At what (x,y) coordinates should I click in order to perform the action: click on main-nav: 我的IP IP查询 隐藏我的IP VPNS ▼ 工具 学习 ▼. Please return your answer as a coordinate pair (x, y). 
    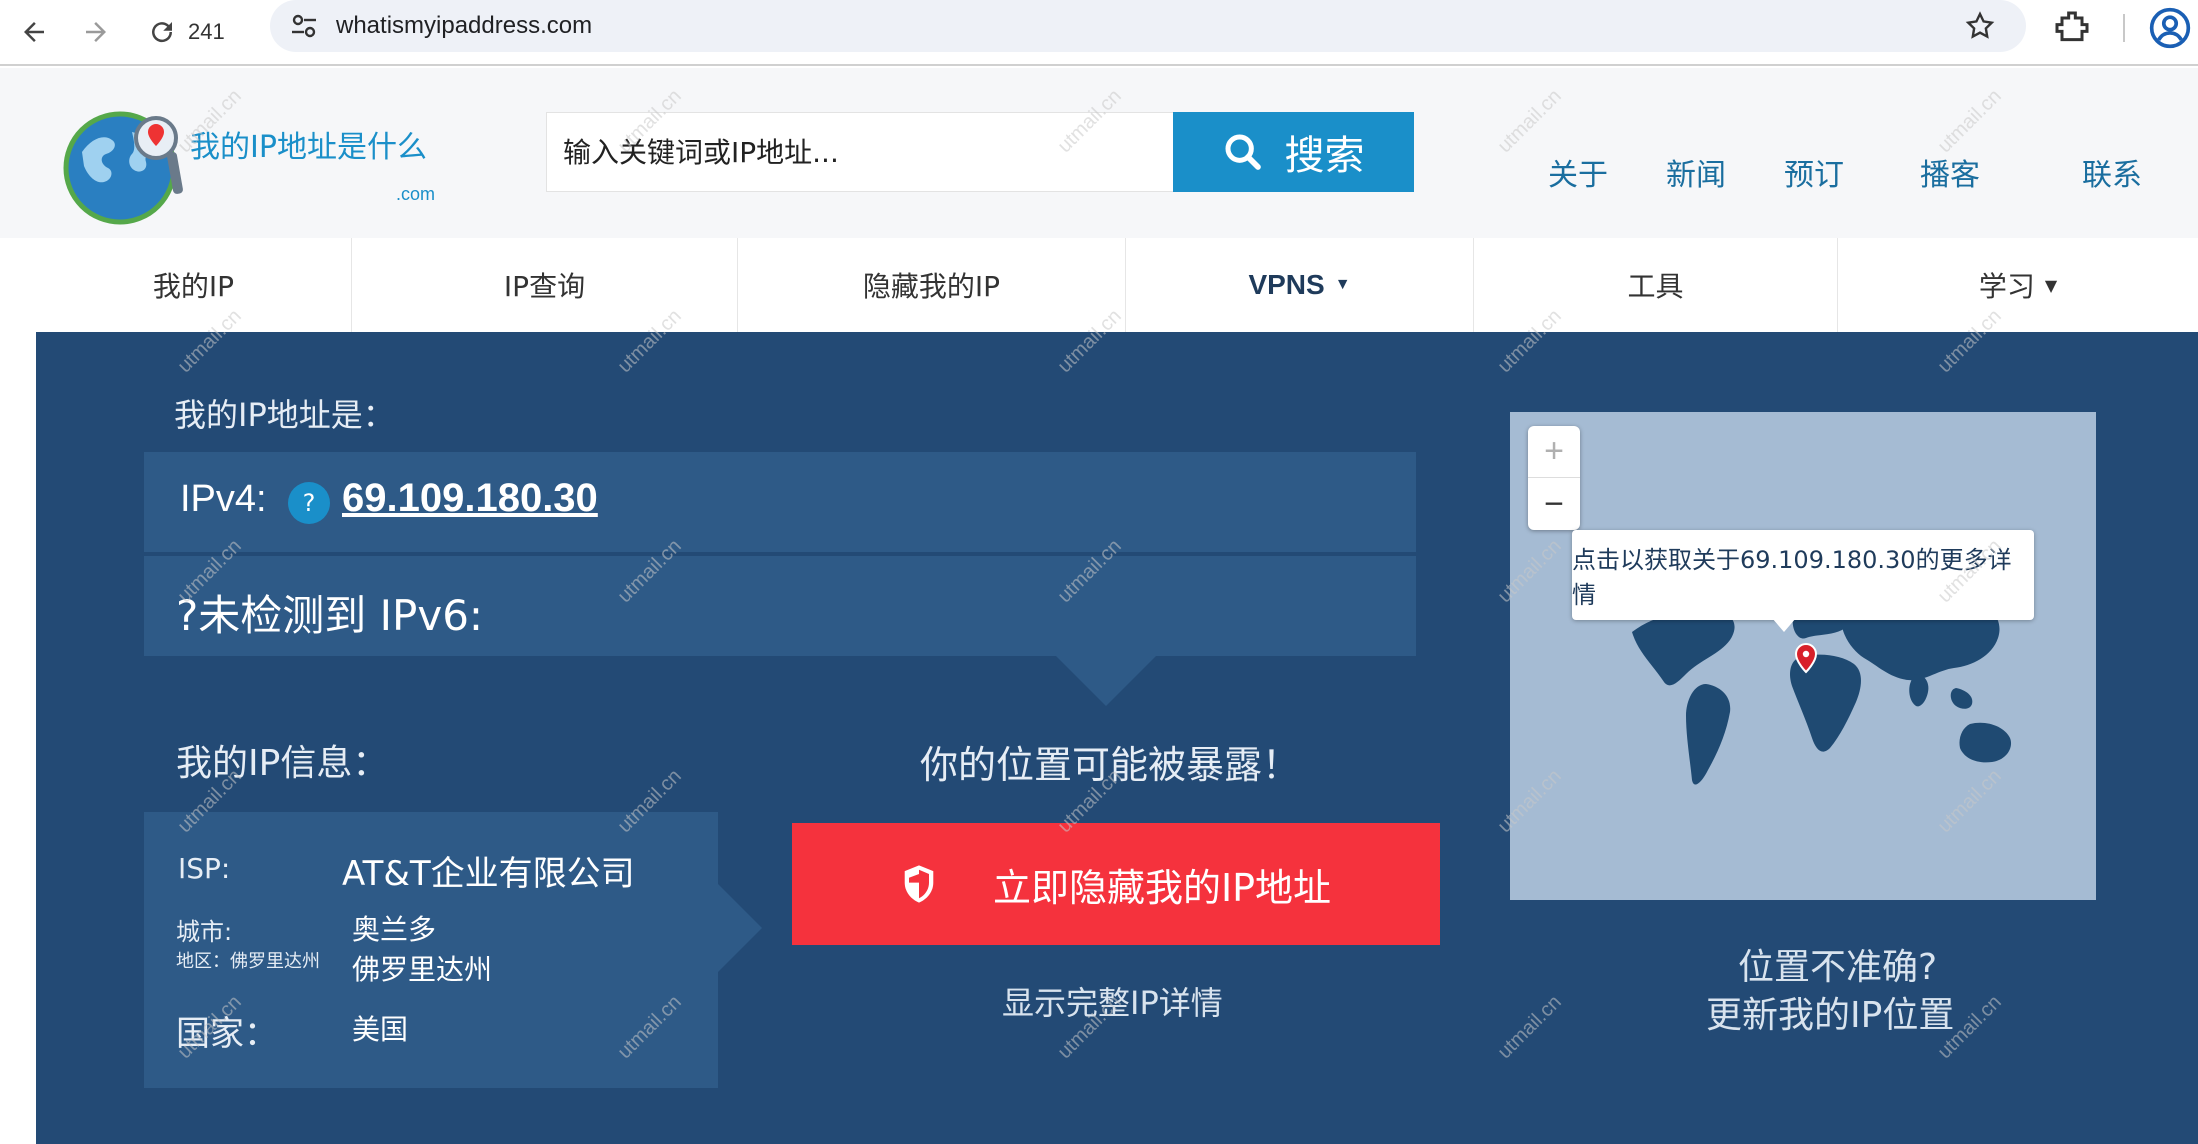
    Looking at the image, I should click on (1117, 285).